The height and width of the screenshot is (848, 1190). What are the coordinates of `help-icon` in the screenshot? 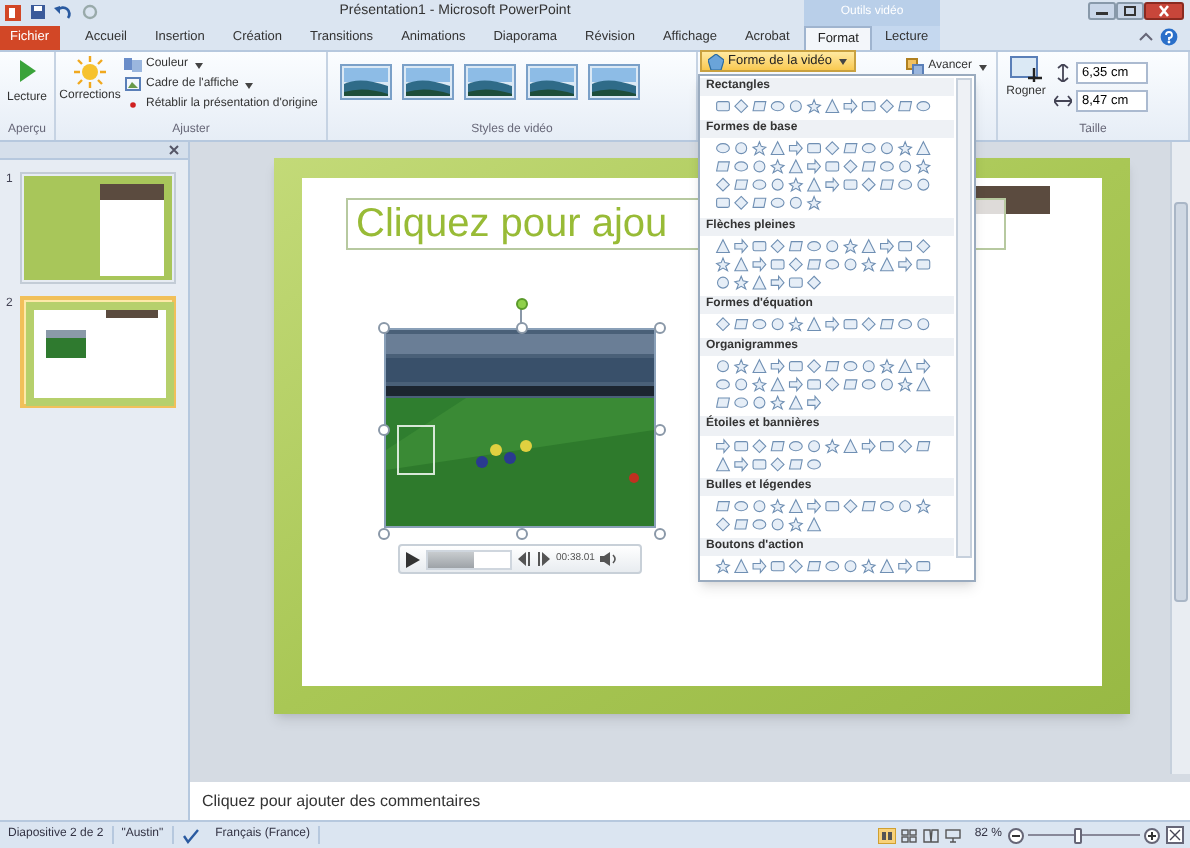 It's located at (1169, 37).